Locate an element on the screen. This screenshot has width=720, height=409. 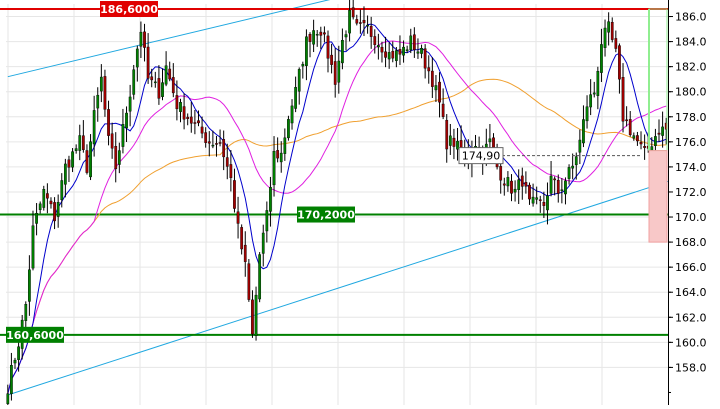
y-tick-label: 184.0 is located at coordinates (691, 42).